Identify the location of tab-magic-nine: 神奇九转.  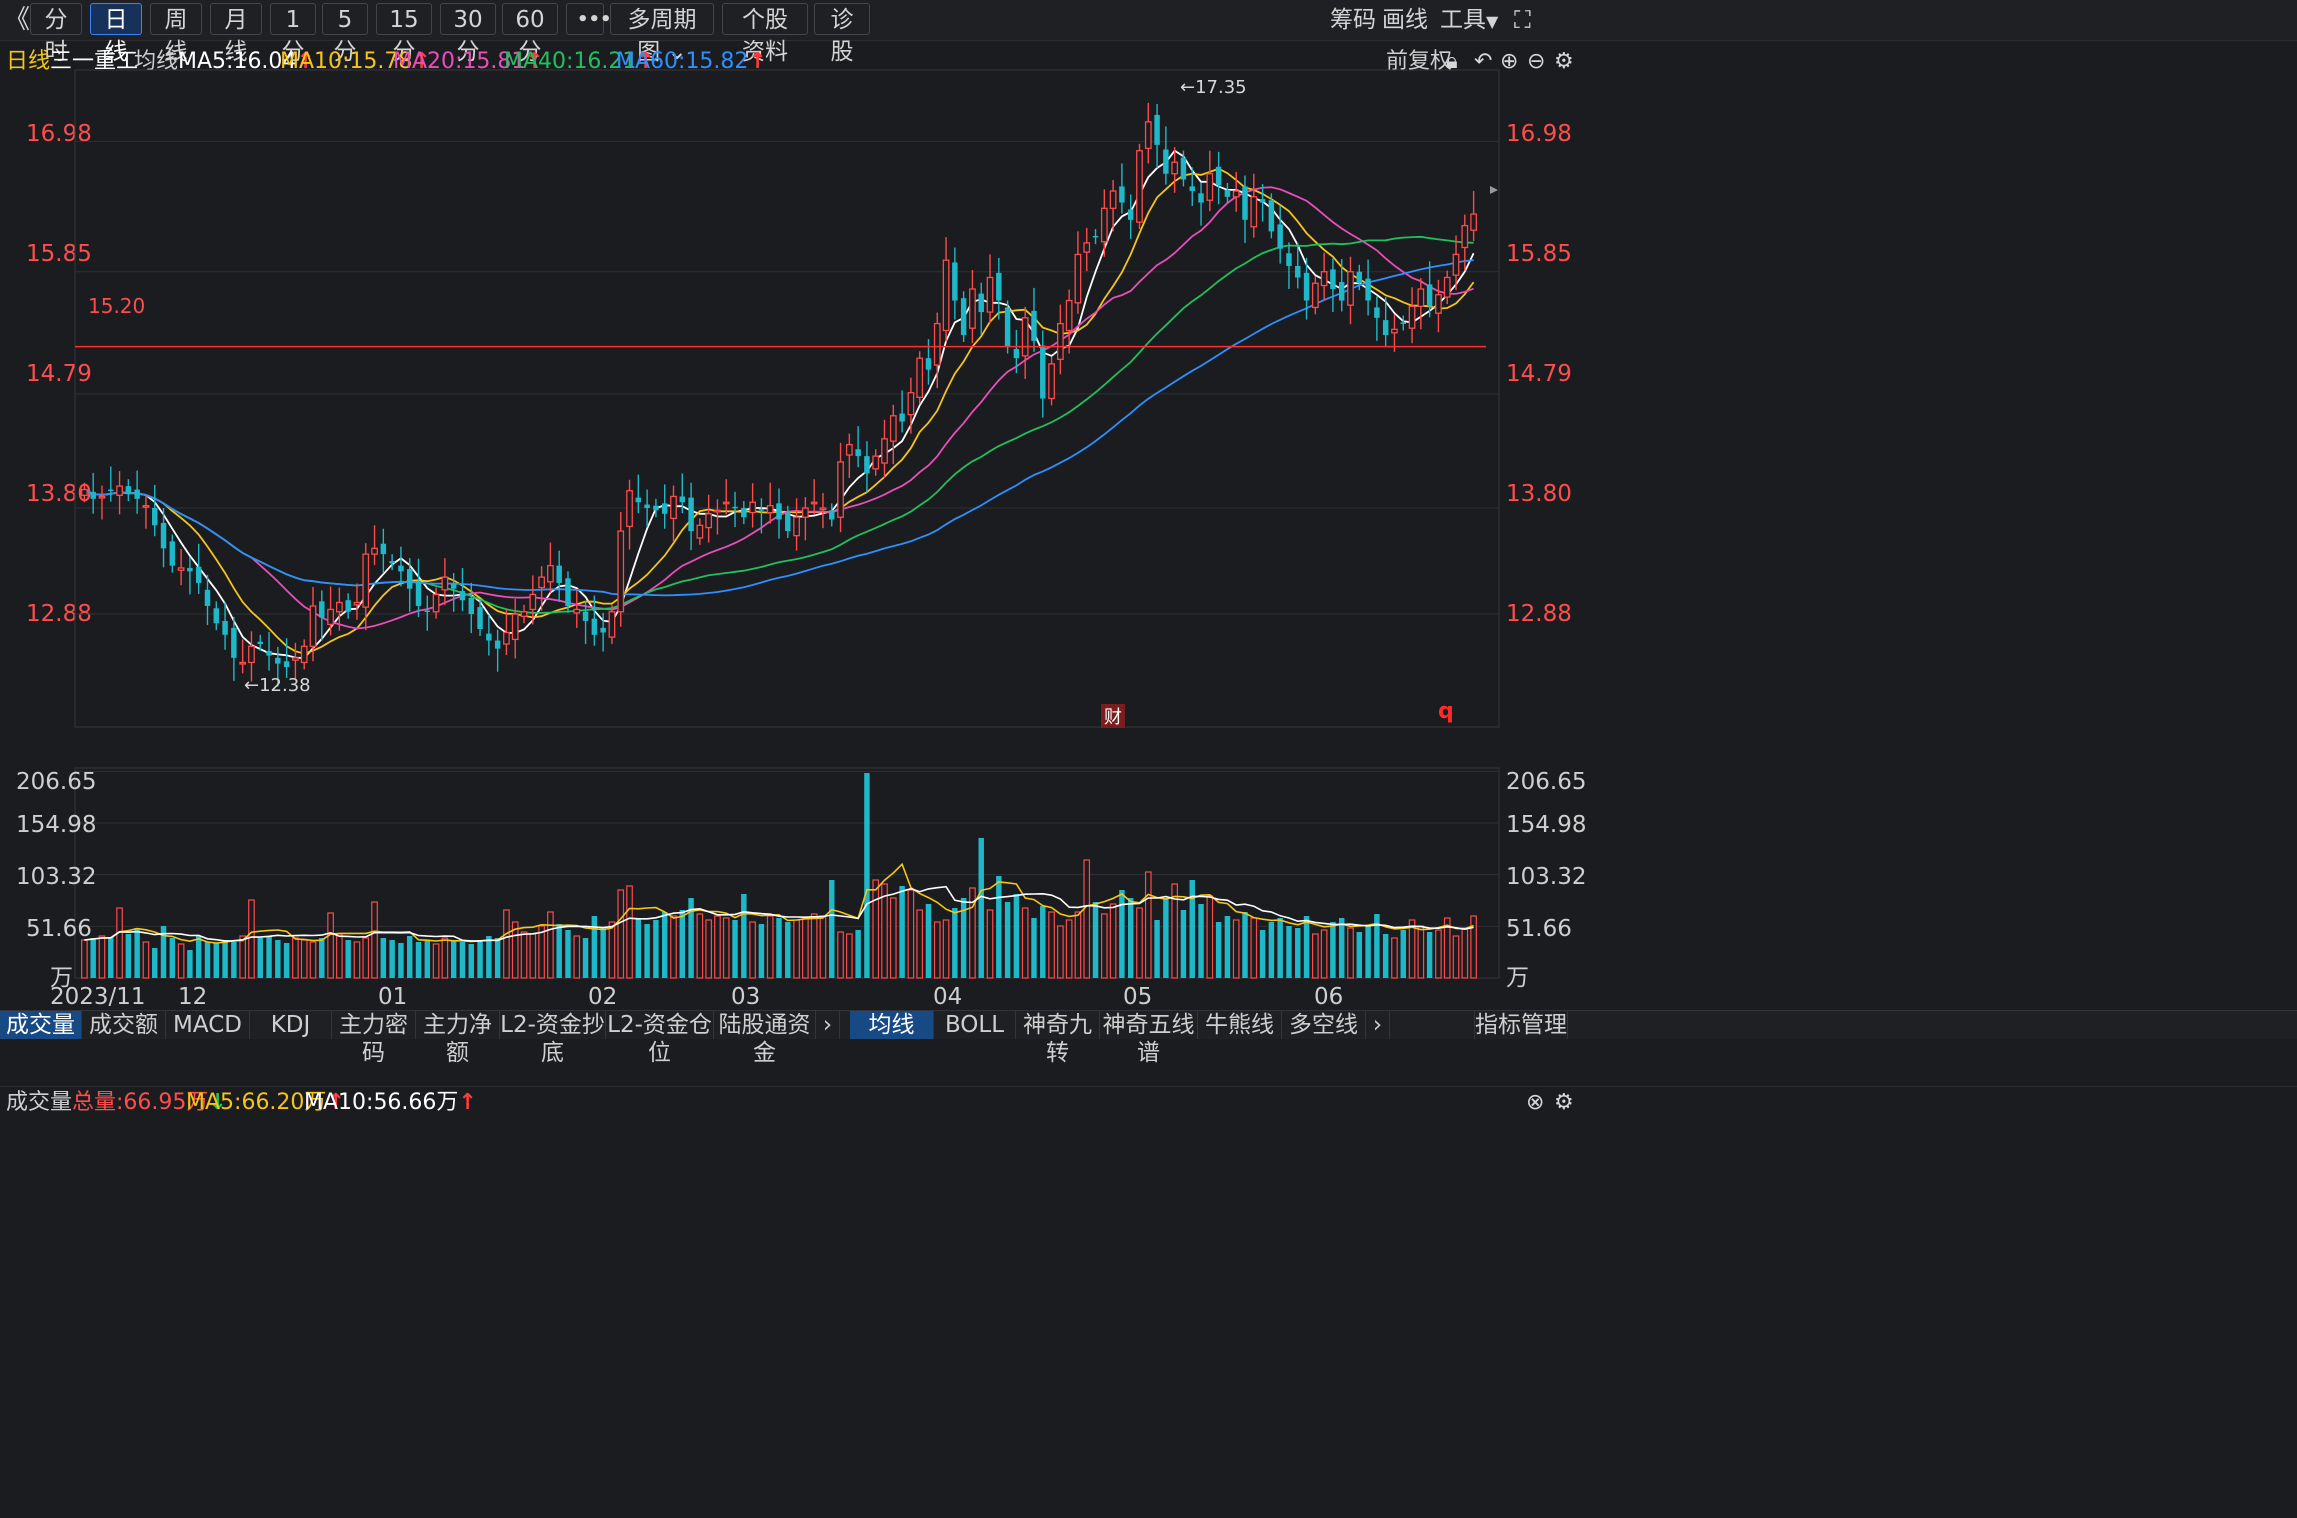
(1058, 1038).